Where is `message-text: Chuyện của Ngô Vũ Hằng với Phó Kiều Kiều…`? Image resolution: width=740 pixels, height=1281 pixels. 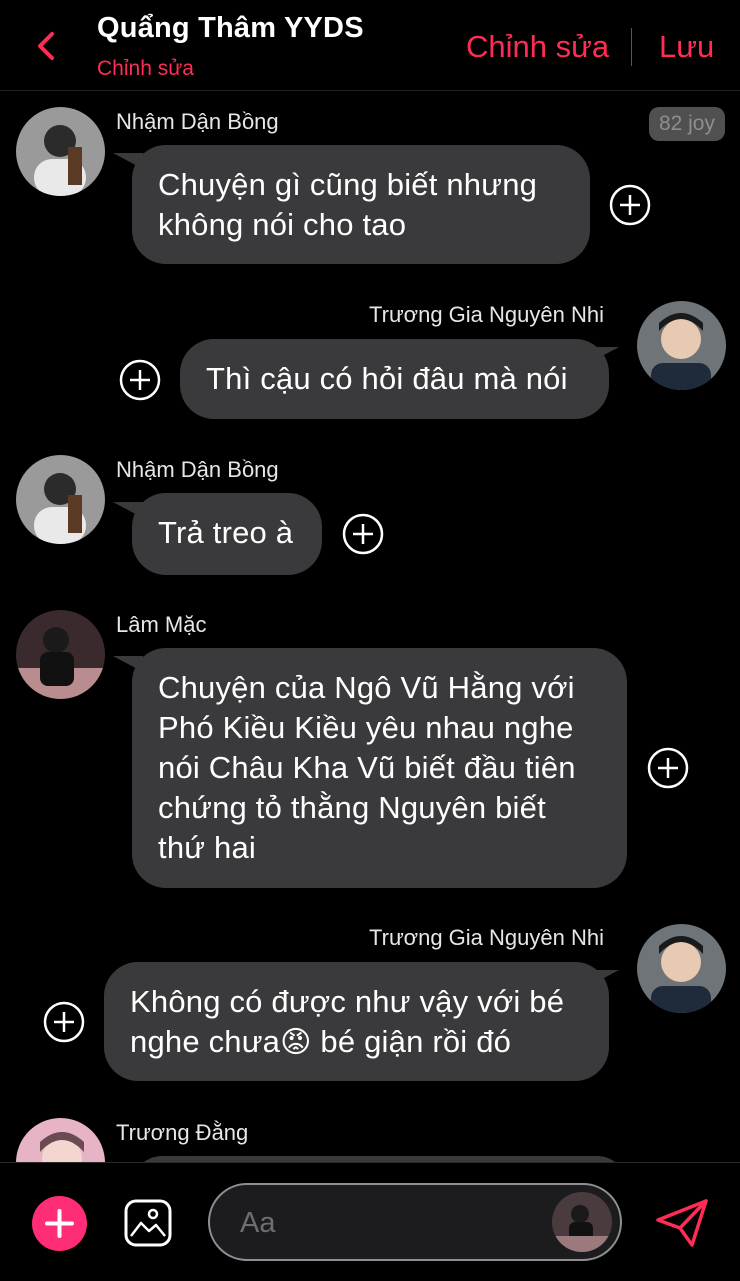 message-text: Chuyện của Ngô Vũ Hằng với Phó Kiều Kiều… is located at coordinates (367, 767).